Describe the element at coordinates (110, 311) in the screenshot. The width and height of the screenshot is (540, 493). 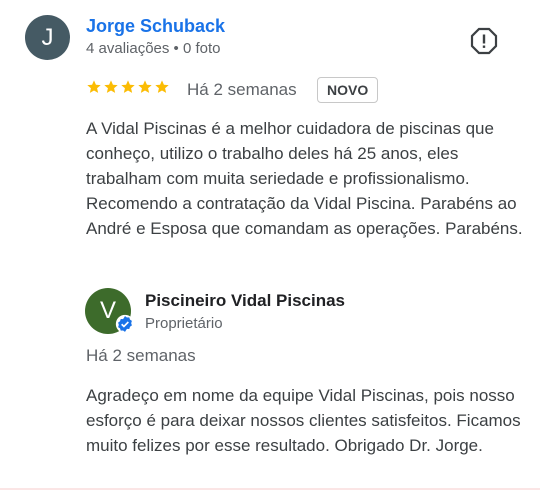
I see `owner-avatar-wrap: V` at that location.